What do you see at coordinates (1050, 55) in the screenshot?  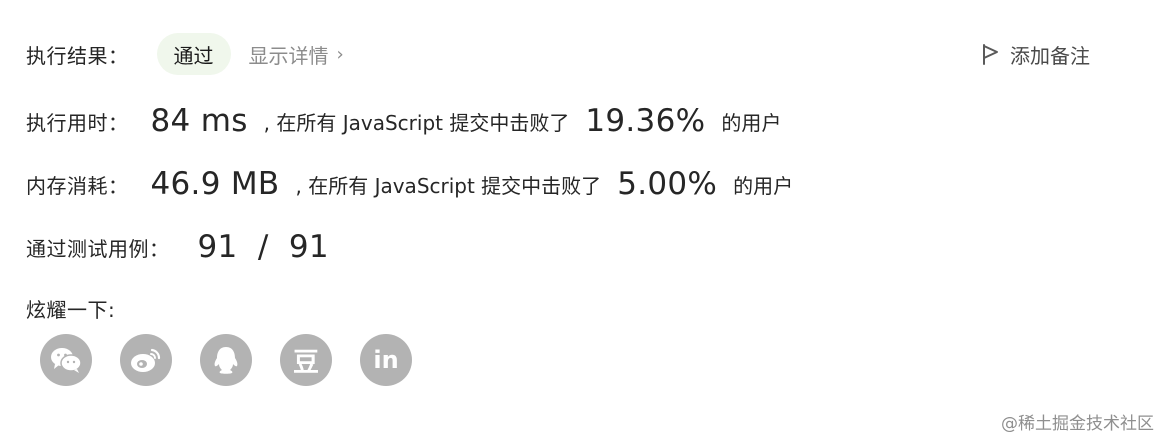 I see `add-note-label: 添加备注` at bounding box center [1050, 55].